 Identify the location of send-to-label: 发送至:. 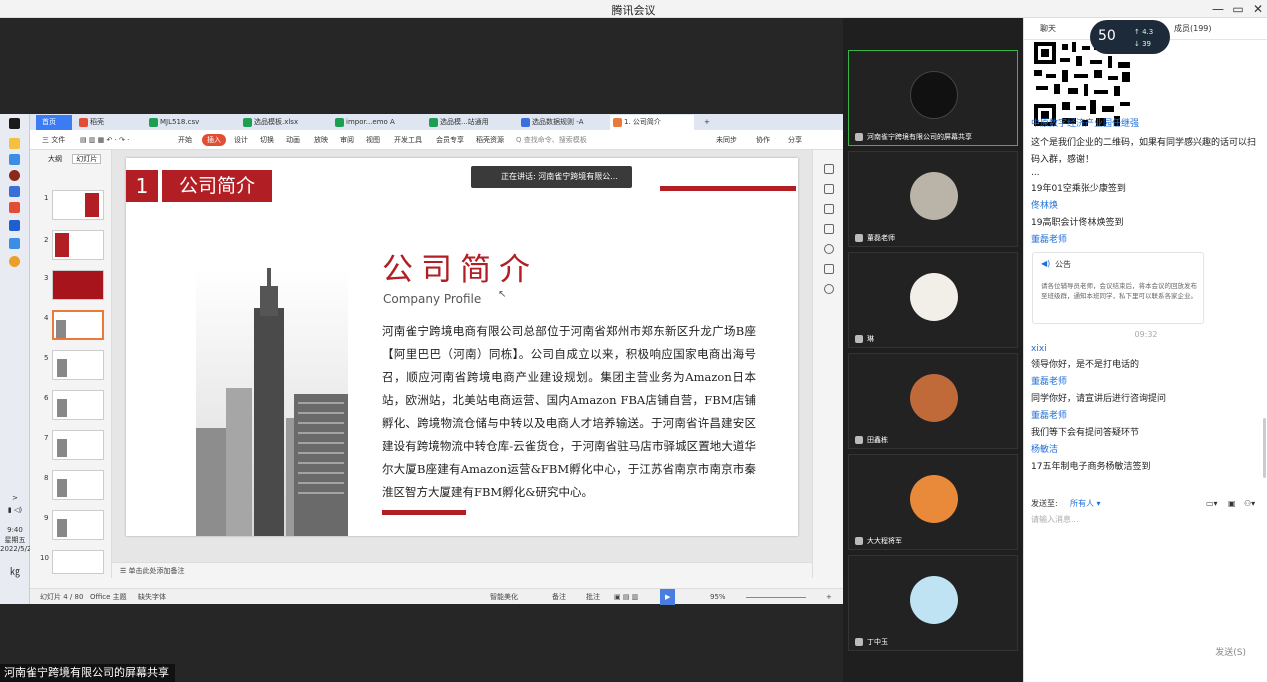
(1044, 503).